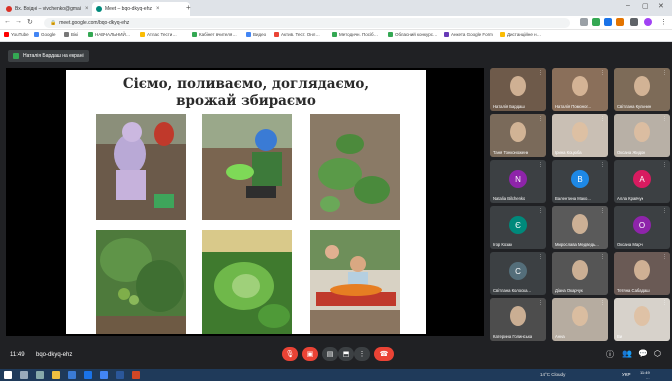  Describe the element at coordinates (661, 6) in the screenshot. I see `close-window-icon: ✕` at that location.